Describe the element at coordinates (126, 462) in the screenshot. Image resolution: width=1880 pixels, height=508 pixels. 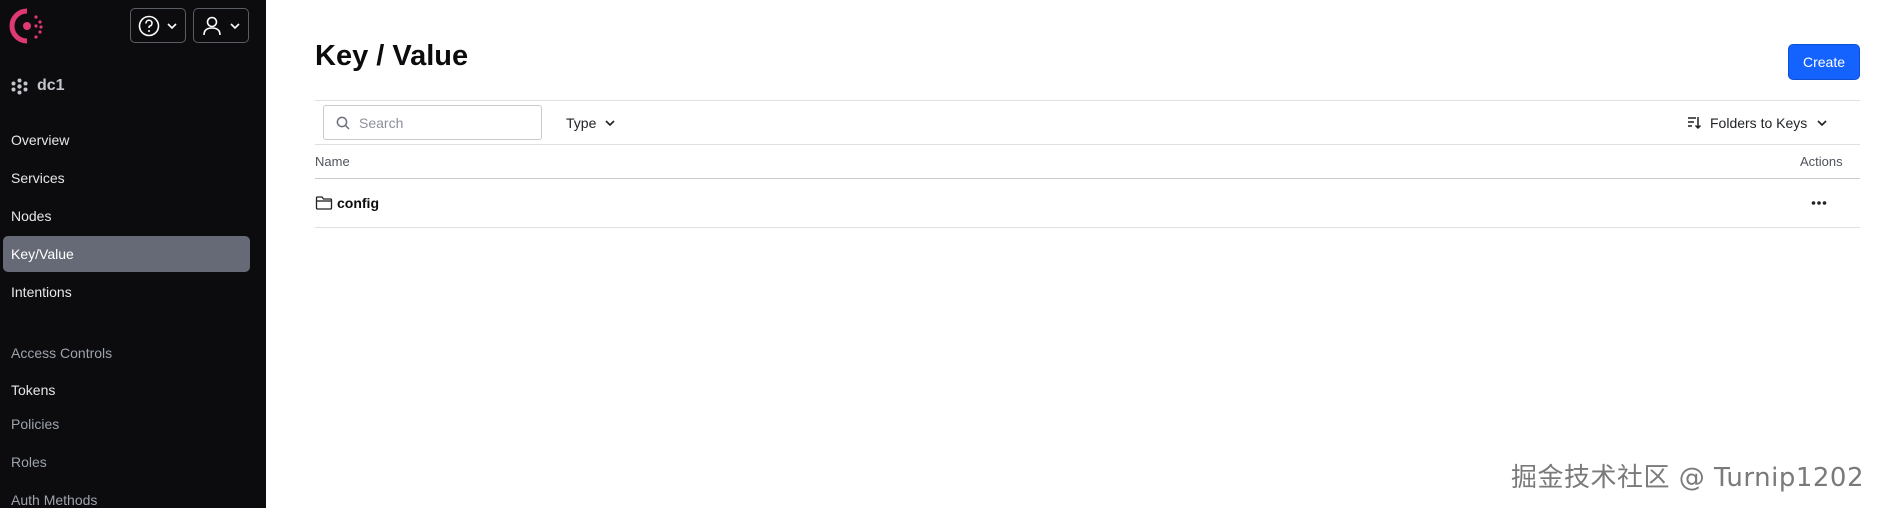
I see `nav-roles: Roles` at that location.